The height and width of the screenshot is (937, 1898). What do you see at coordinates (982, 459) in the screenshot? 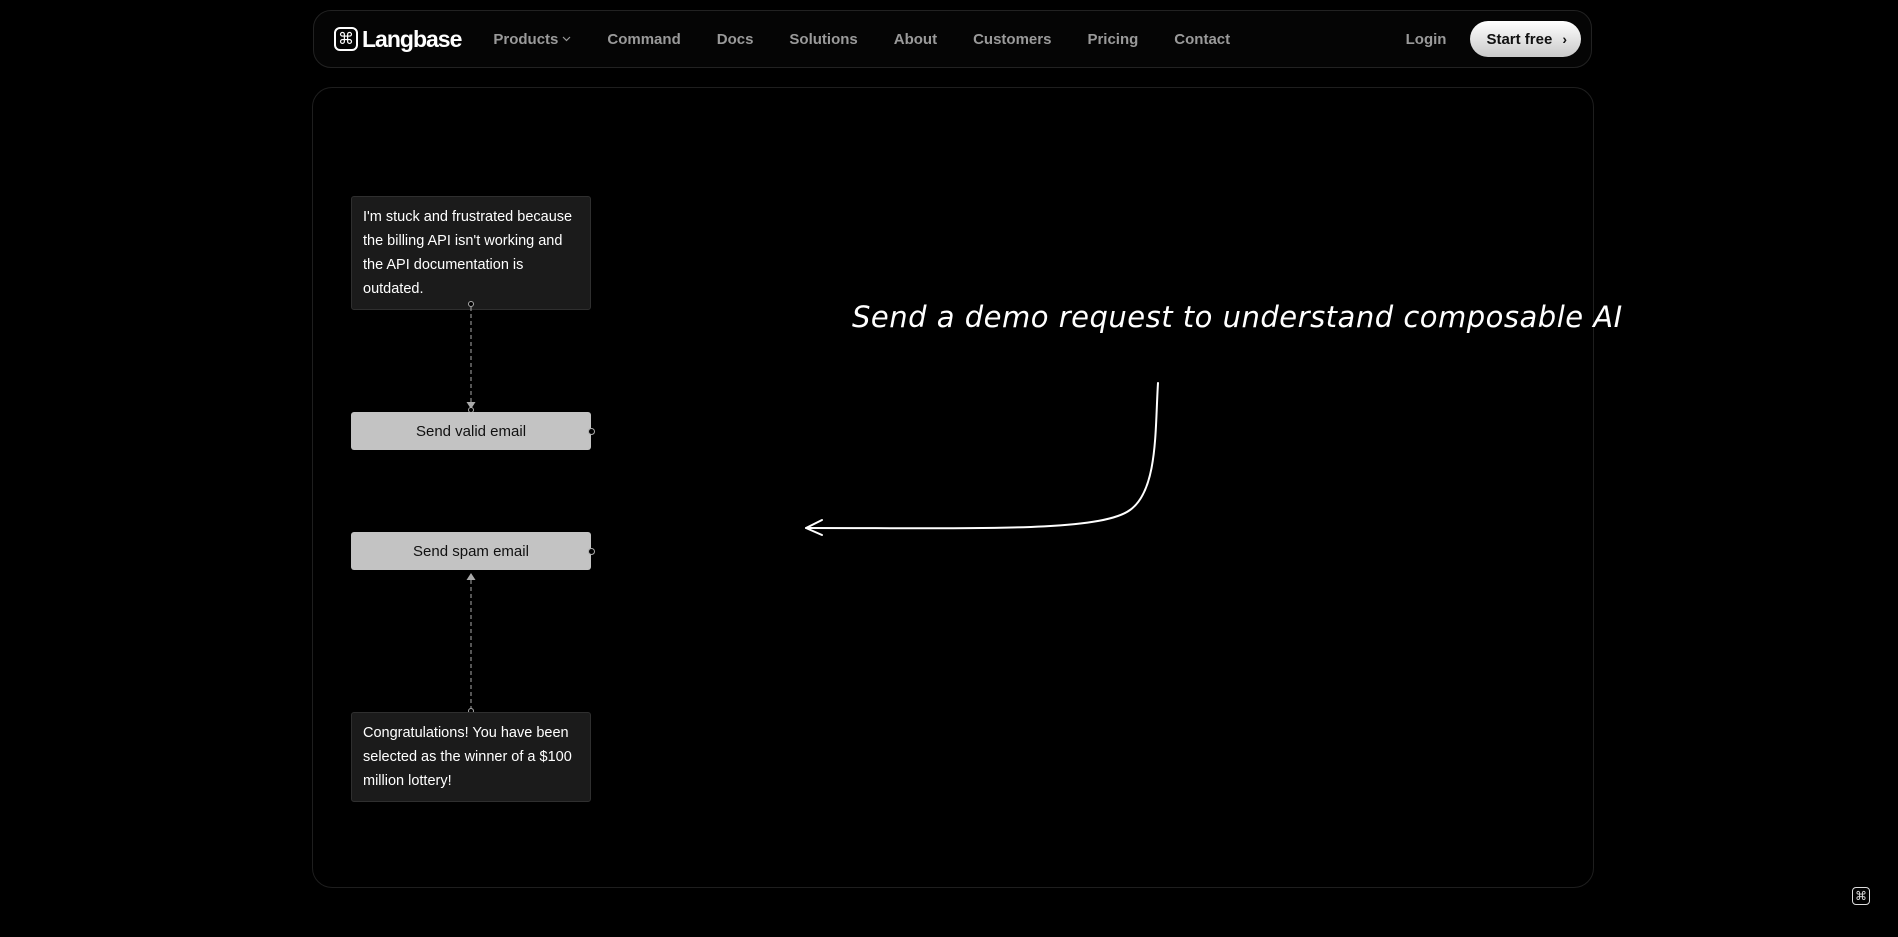
I see `pointer-arrow-icon` at bounding box center [982, 459].